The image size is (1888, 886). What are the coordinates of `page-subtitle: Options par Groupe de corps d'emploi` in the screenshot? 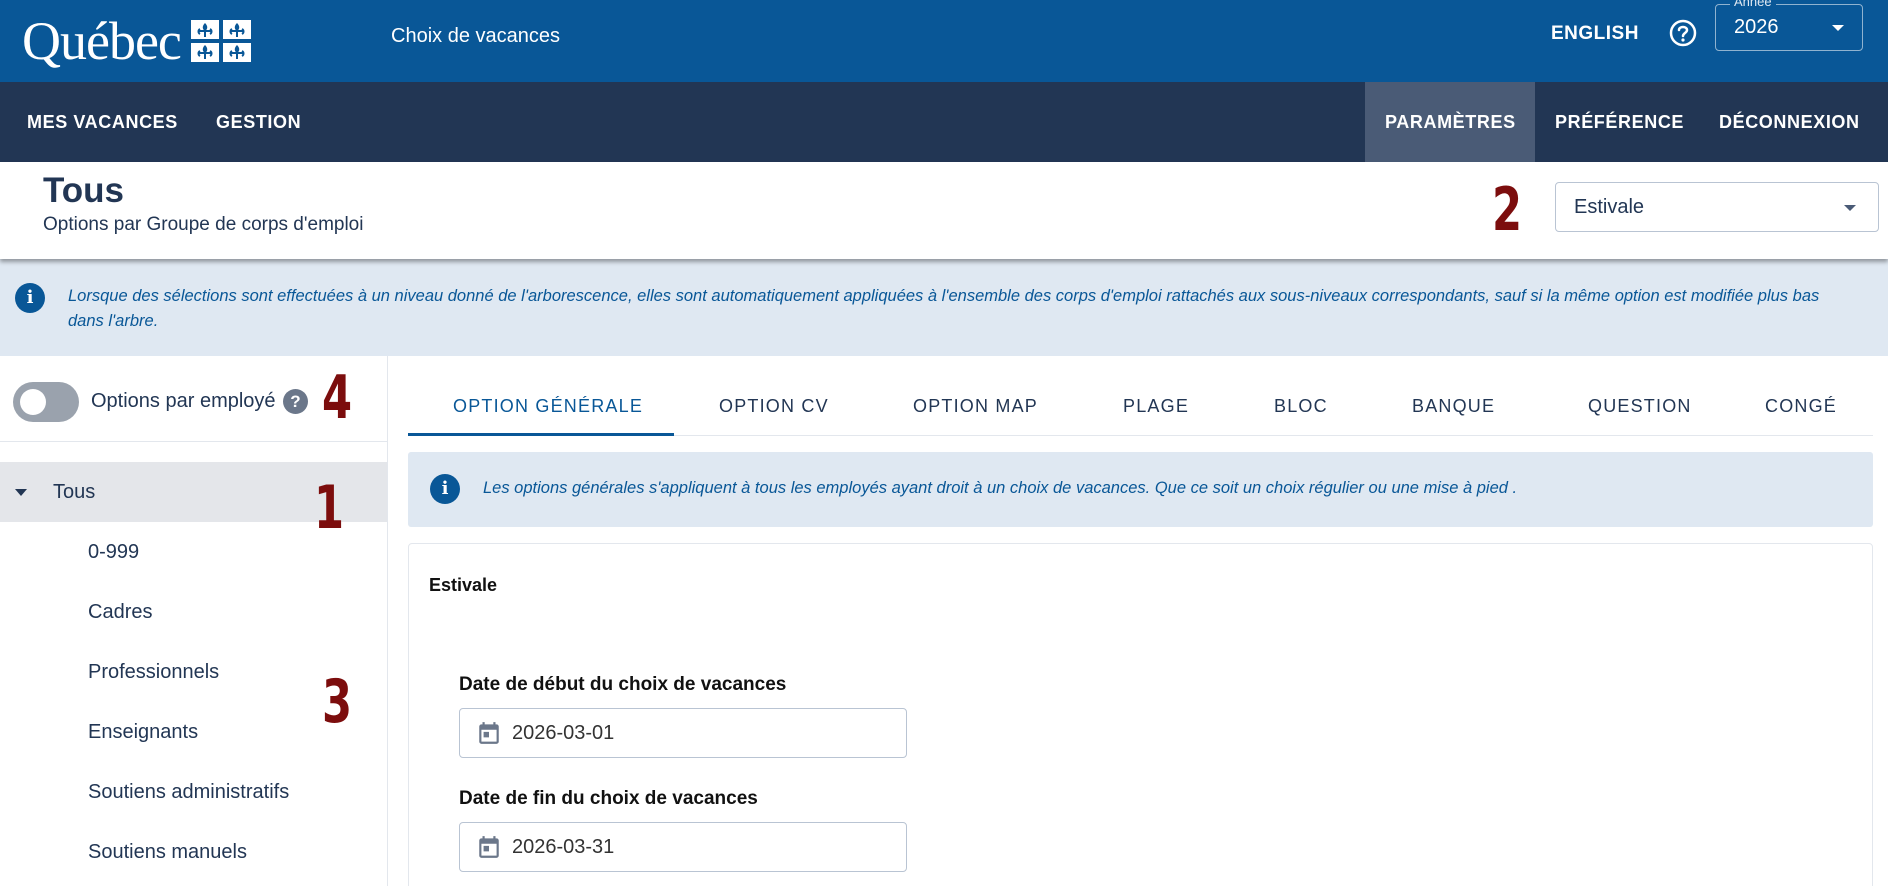 It's located at (203, 224).